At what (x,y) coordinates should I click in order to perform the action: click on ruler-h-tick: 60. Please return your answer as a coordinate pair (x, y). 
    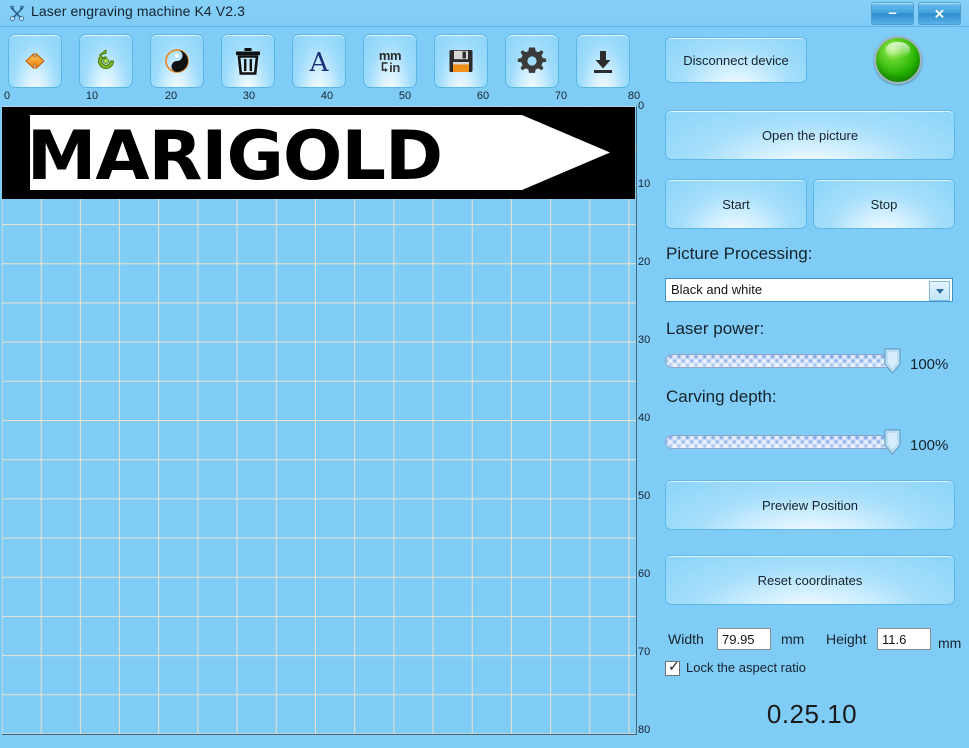
    Looking at the image, I should click on (483, 96).